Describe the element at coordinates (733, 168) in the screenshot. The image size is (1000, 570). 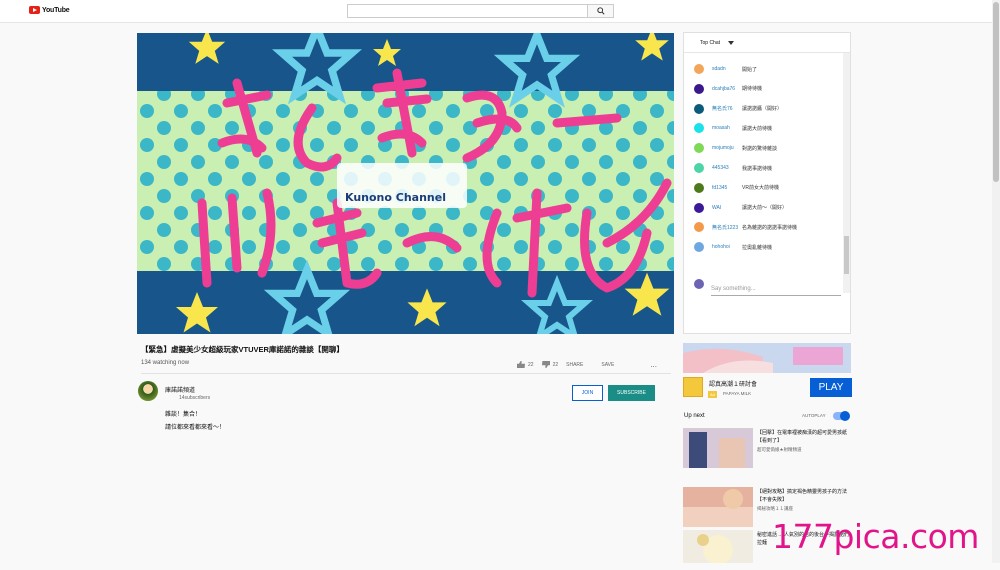
I see `chat-message: 445343 我諾事諾待機` at that location.